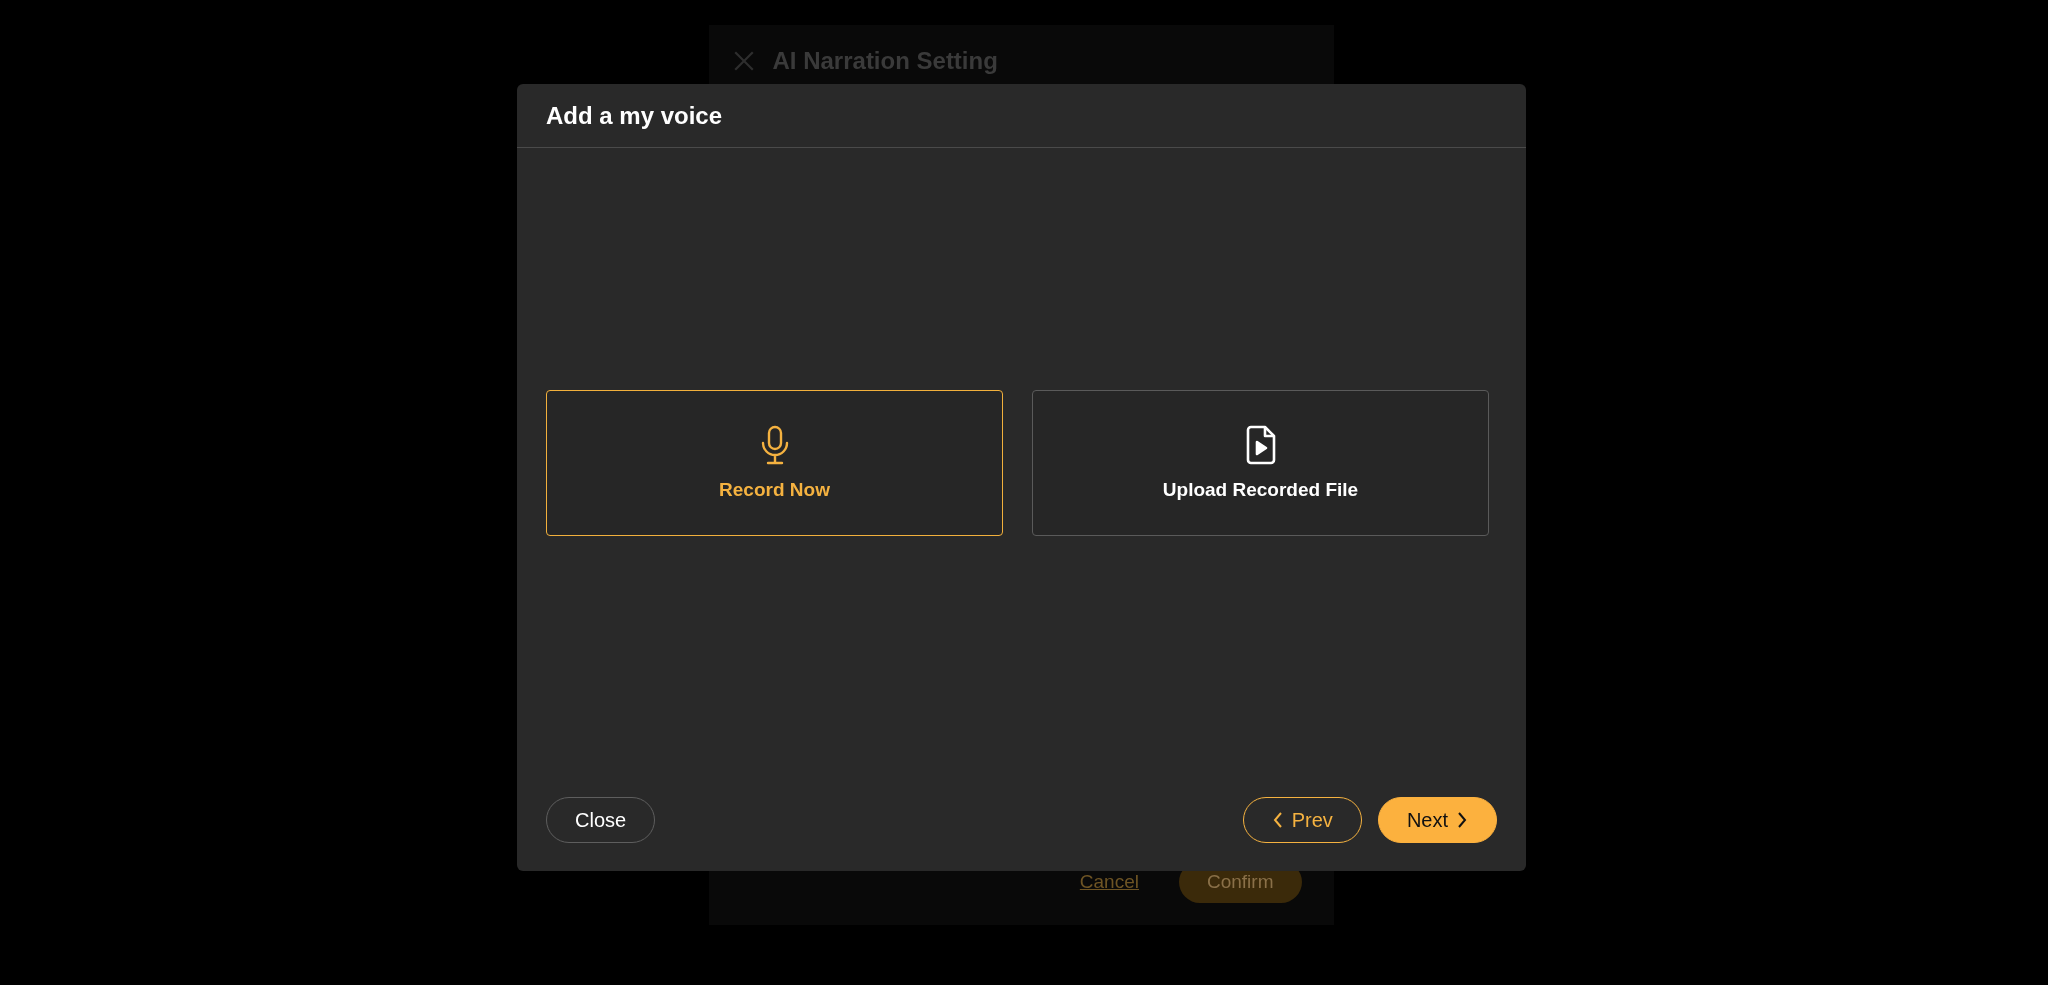  I want to click on close-button: Close, so click(601, 820).